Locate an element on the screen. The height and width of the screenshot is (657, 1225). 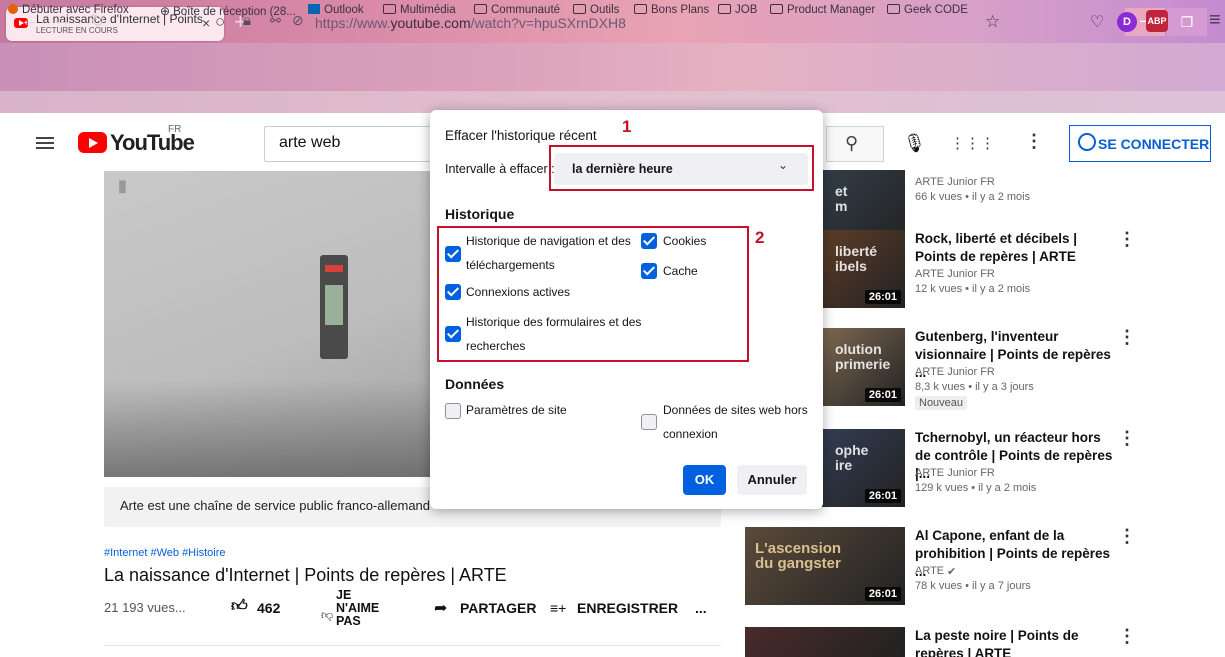
verified-icon: ✔ is located at coordinates (952, 572).